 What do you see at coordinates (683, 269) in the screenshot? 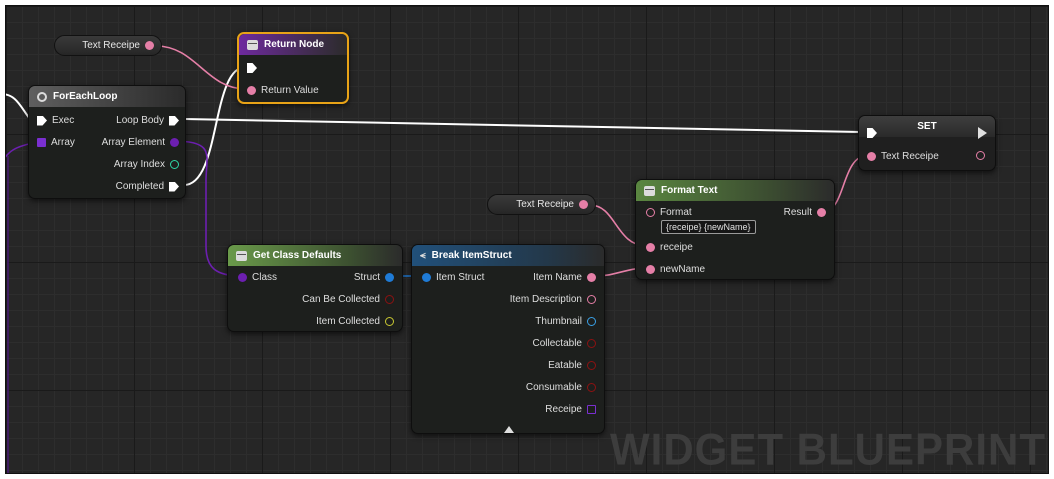
I see `new-name-label: newName` at bounding box center [683, 269].